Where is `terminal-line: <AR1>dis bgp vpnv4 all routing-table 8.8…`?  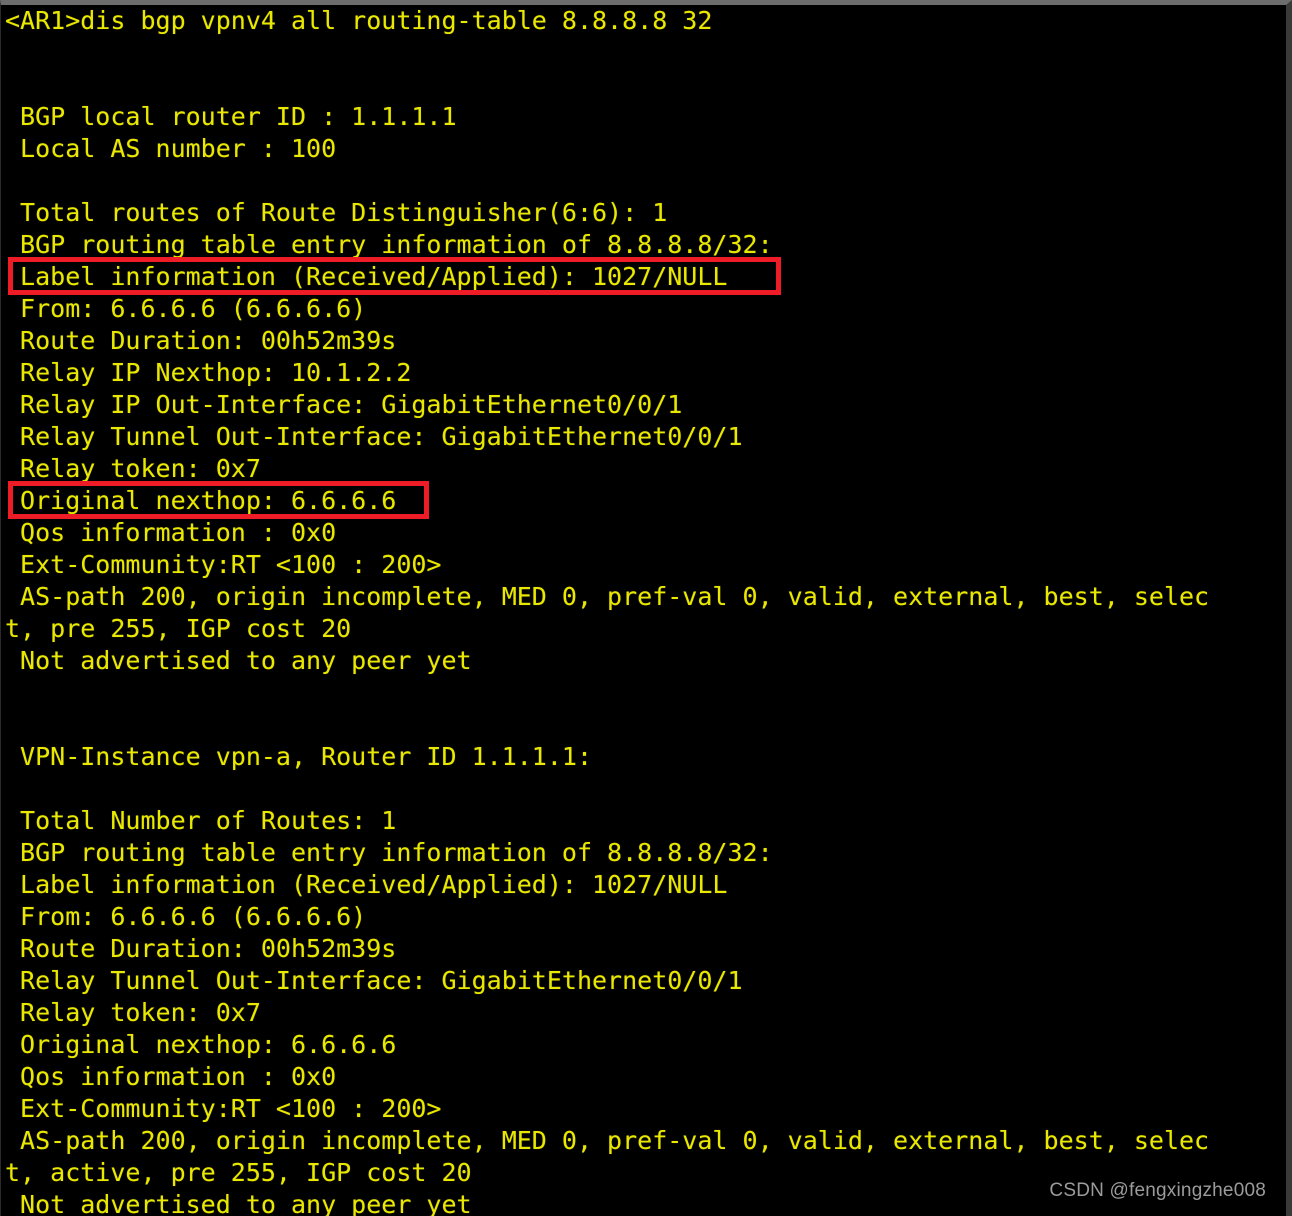 terminal-line: <AR1>dis bgp vpnv4 all routing-table 8.8… is located at coordinates (359, 20).